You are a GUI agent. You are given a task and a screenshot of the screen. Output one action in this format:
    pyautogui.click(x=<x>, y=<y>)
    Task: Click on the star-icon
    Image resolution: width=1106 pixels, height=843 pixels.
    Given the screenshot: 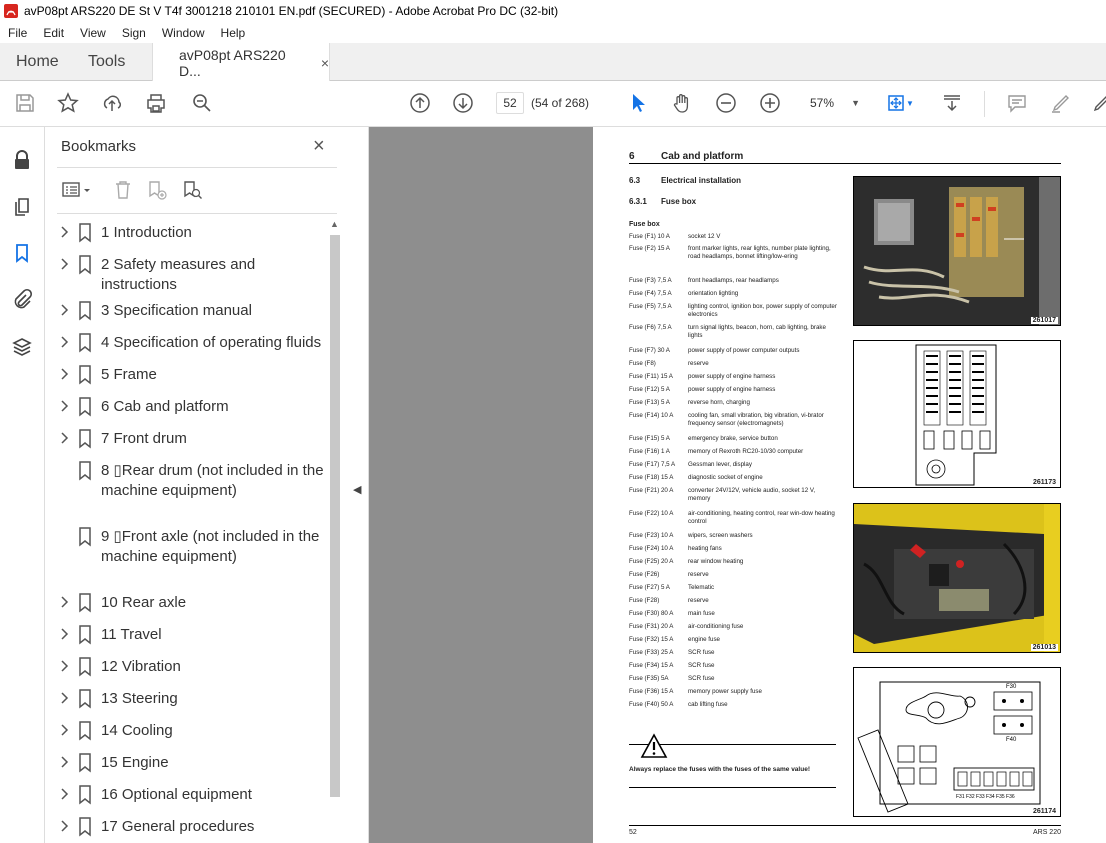 What is the action you would take?
    pyautogui.click(x=68, y=103)
    